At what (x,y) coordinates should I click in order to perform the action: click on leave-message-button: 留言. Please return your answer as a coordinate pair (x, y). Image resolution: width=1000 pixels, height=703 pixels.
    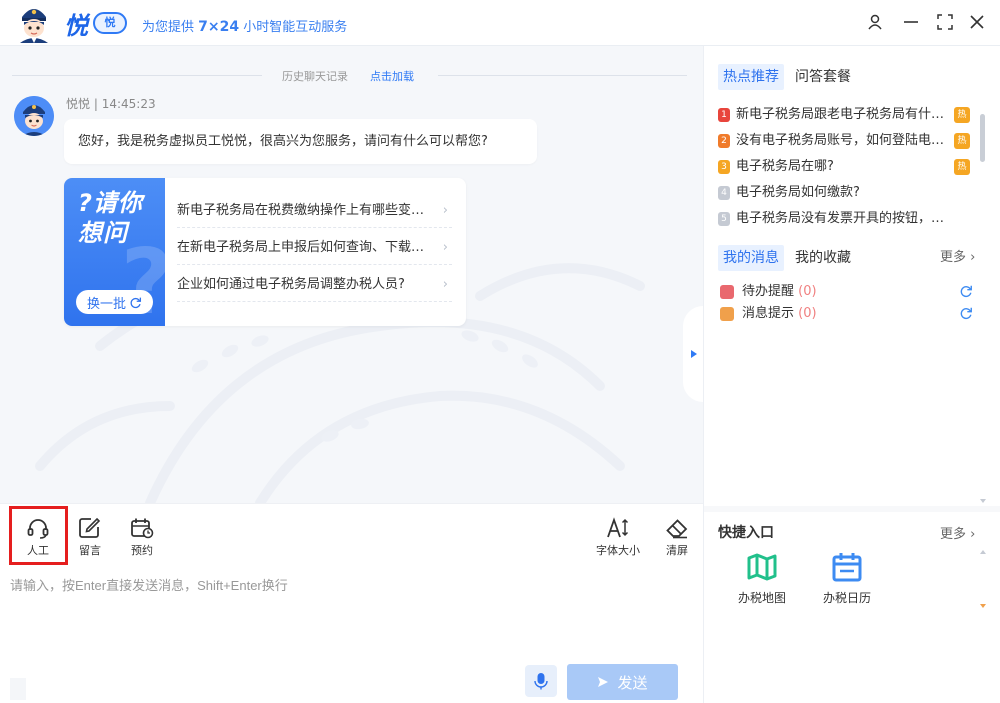
    Looking at the image, I should click on (90, 536).